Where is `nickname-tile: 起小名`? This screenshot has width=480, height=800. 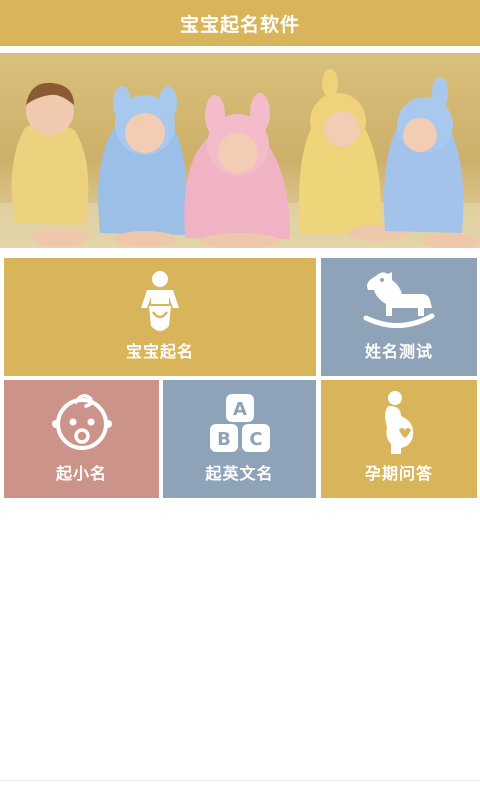
nickname-tile: 起小名 is located at coordinates (81, 439).